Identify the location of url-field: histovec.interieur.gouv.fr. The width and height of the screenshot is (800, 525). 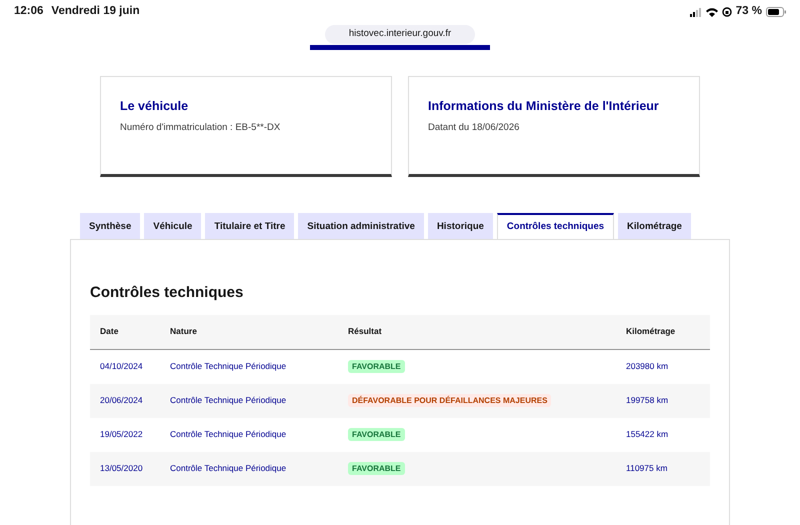
(400, 34).